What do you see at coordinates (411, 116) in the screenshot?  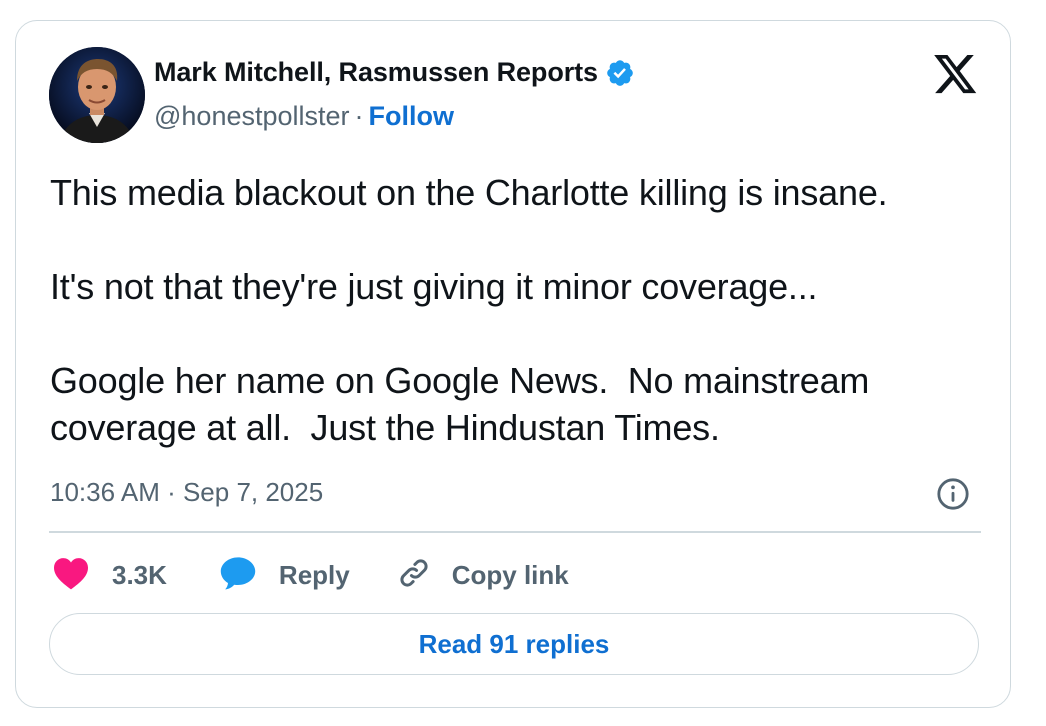 I see `follow-button: Follow` at bounding box center [411, 116].